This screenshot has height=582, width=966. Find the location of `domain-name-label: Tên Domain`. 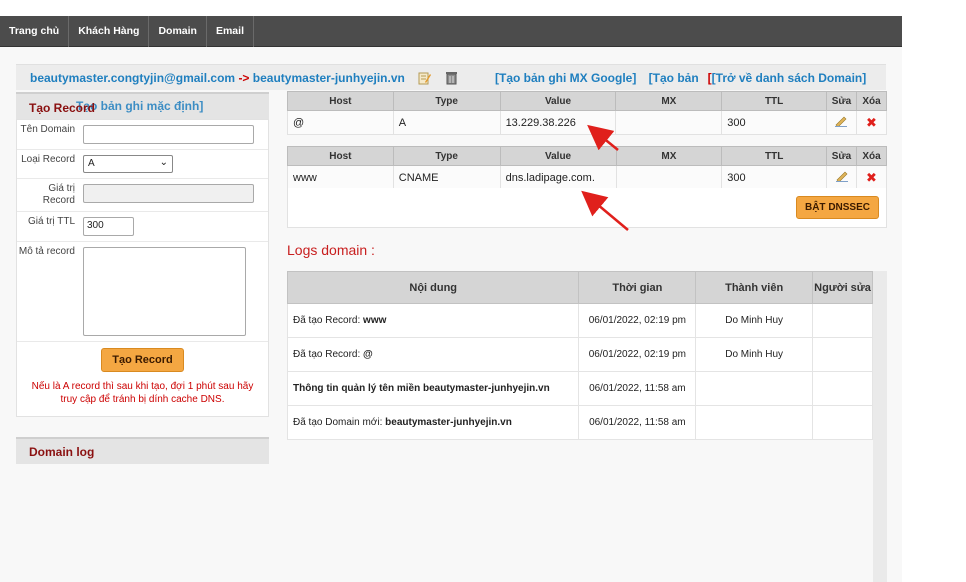

domain-name-label: Tên Domain is located at coordinates (47, 129).